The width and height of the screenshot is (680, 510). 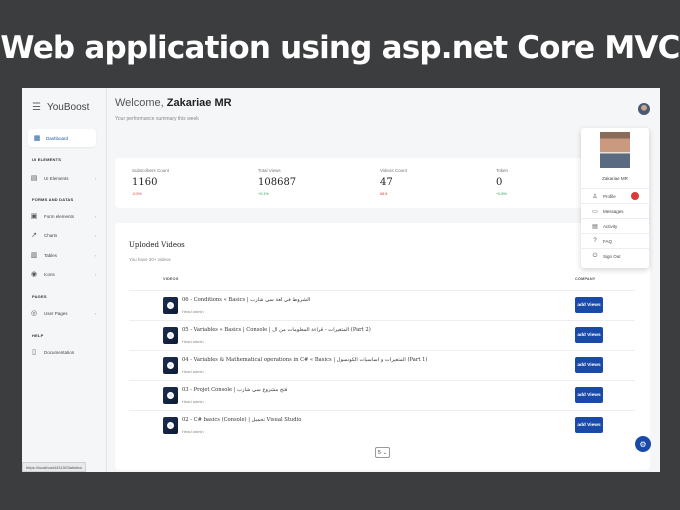 I want to click on sidebar-item-user-pages: ◎ User Pages ›, so click(x=65, y=313).